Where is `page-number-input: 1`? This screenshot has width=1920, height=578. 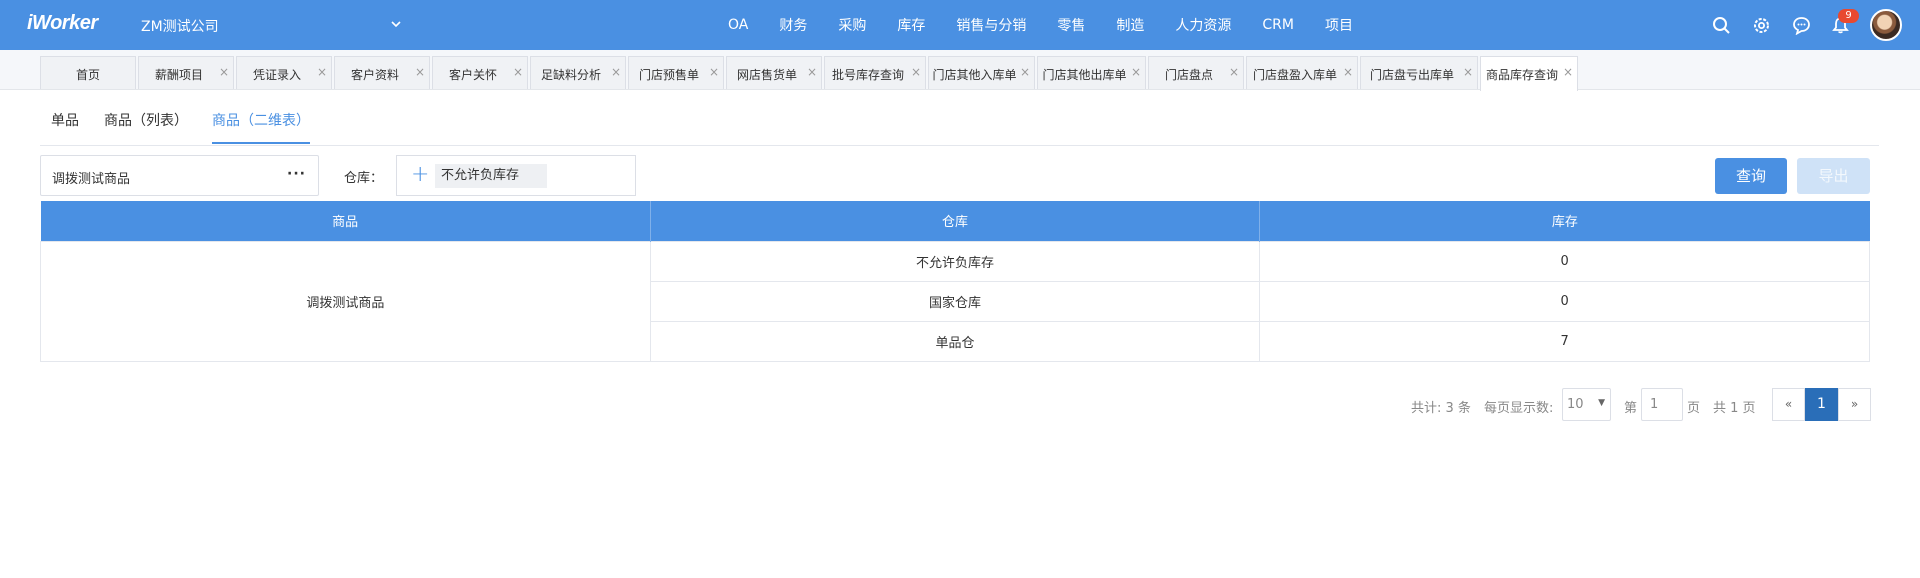
page-number-input: 1 is located at coordinates (1662, 404).